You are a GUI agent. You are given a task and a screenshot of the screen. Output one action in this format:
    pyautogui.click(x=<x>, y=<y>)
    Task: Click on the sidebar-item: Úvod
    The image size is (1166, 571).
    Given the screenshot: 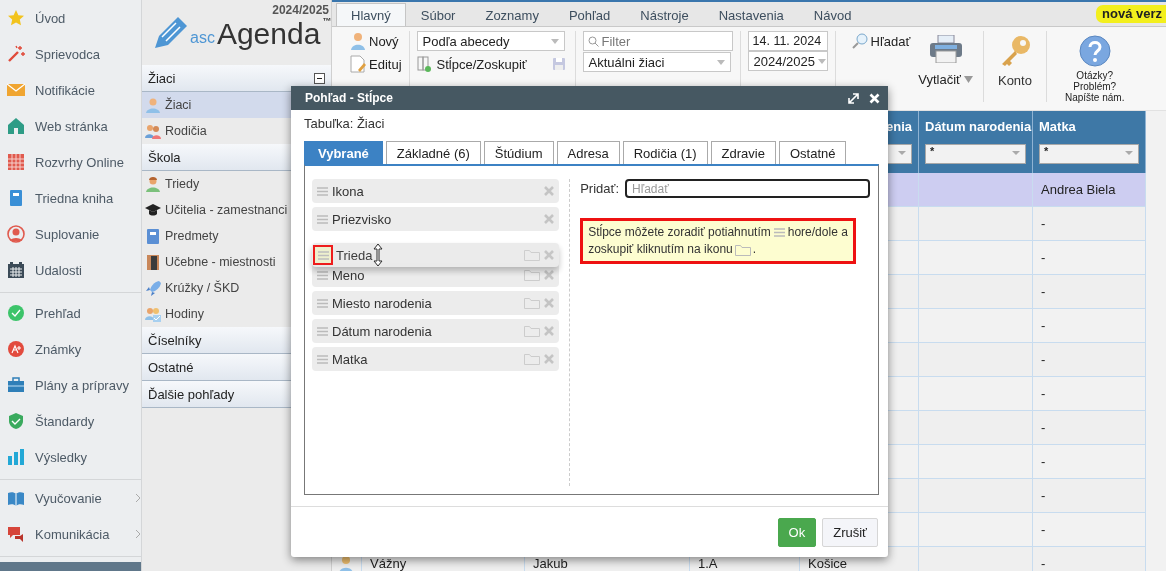 What is the action you would take?
    pyautogui.click(x=70, y=18)
    